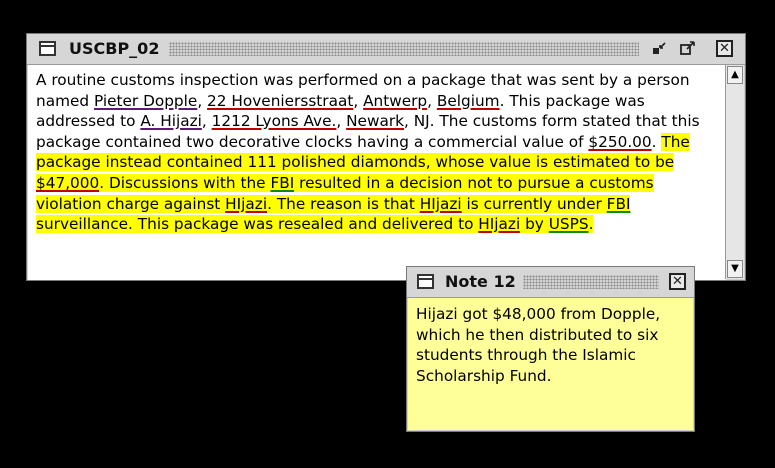 The image size is (775, 468). I want to click on entity-person-link: Pieter Dopple, so click(145, 101).